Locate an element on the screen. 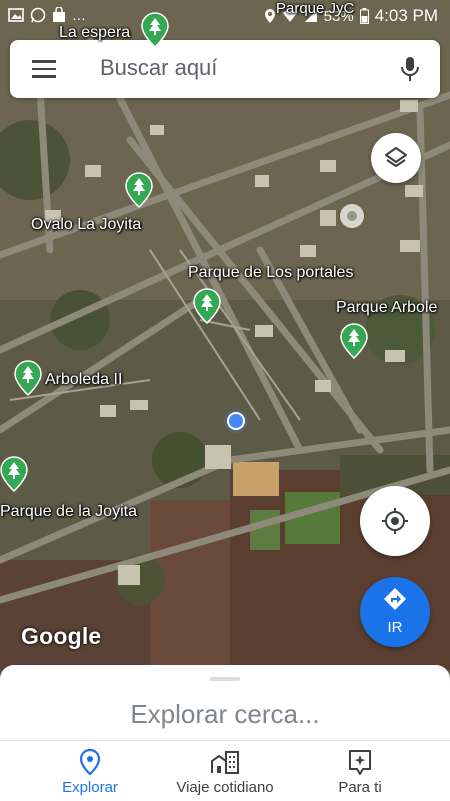  location-pin-icon is located at coordinates (90, 762).